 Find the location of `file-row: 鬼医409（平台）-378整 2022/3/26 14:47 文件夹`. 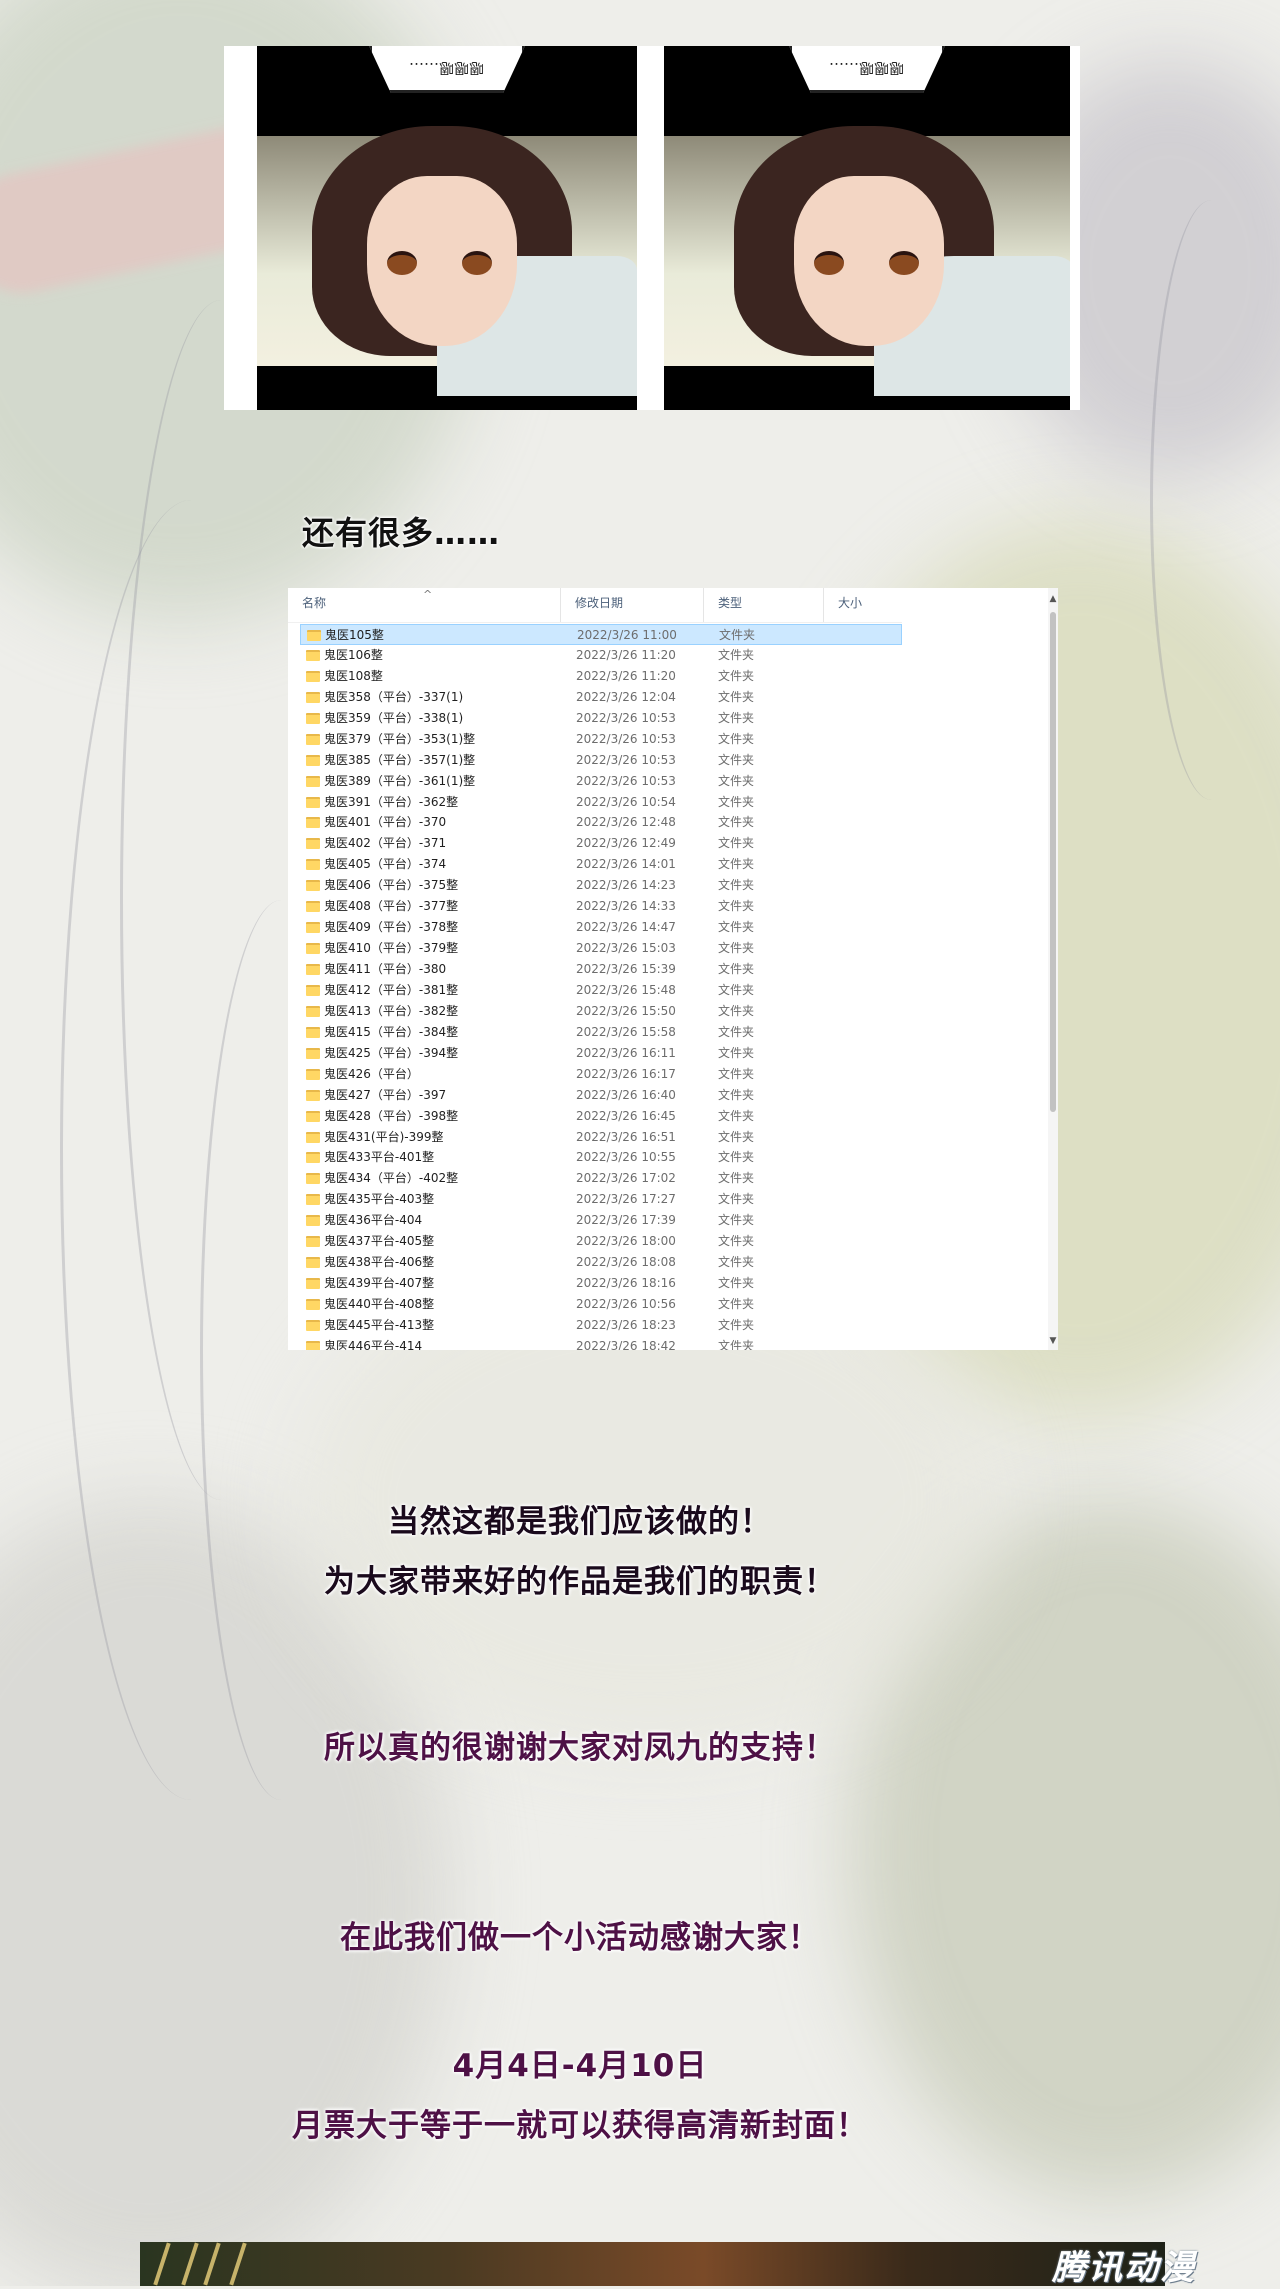

file-row: 鬼医409（平台）-378整 2022/3/26 14:47 文件夹 is located at coordinates (601, 927).